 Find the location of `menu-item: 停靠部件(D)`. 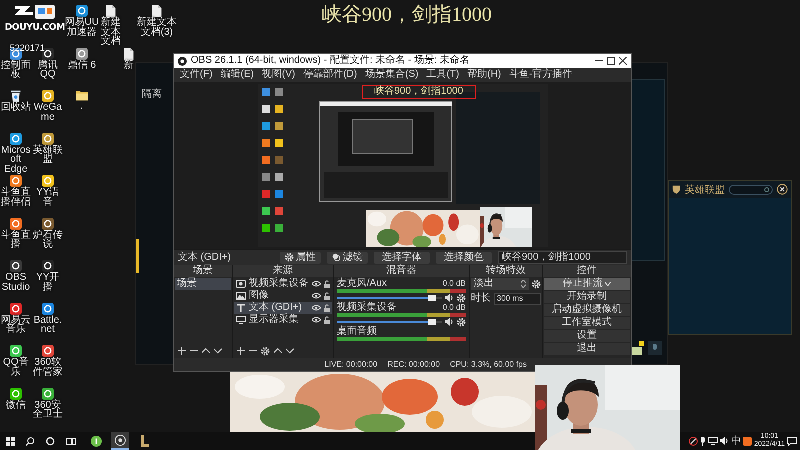

menu-item: 停靠部件(D) is located at coordinates (330, 75).